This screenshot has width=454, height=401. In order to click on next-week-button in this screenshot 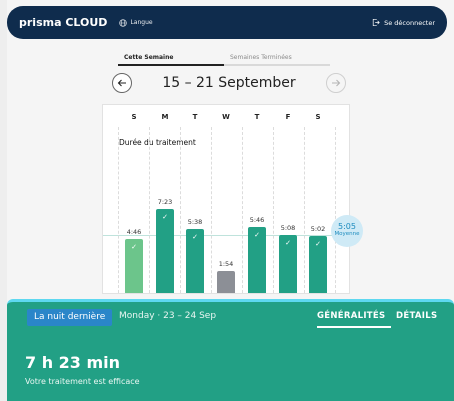, I will do `click(336, 83)`.